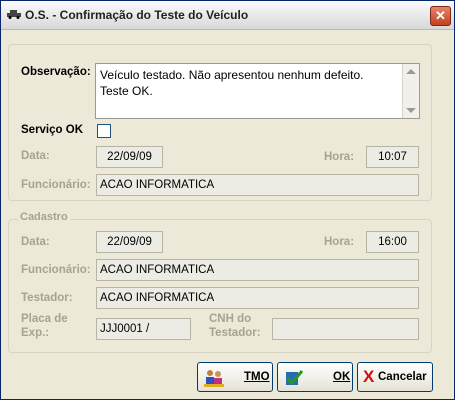 This screenshot has width=455, height=400. Describe the element at coordinates (345, 329) in the screenshot. I see `cnh-field` at that location.